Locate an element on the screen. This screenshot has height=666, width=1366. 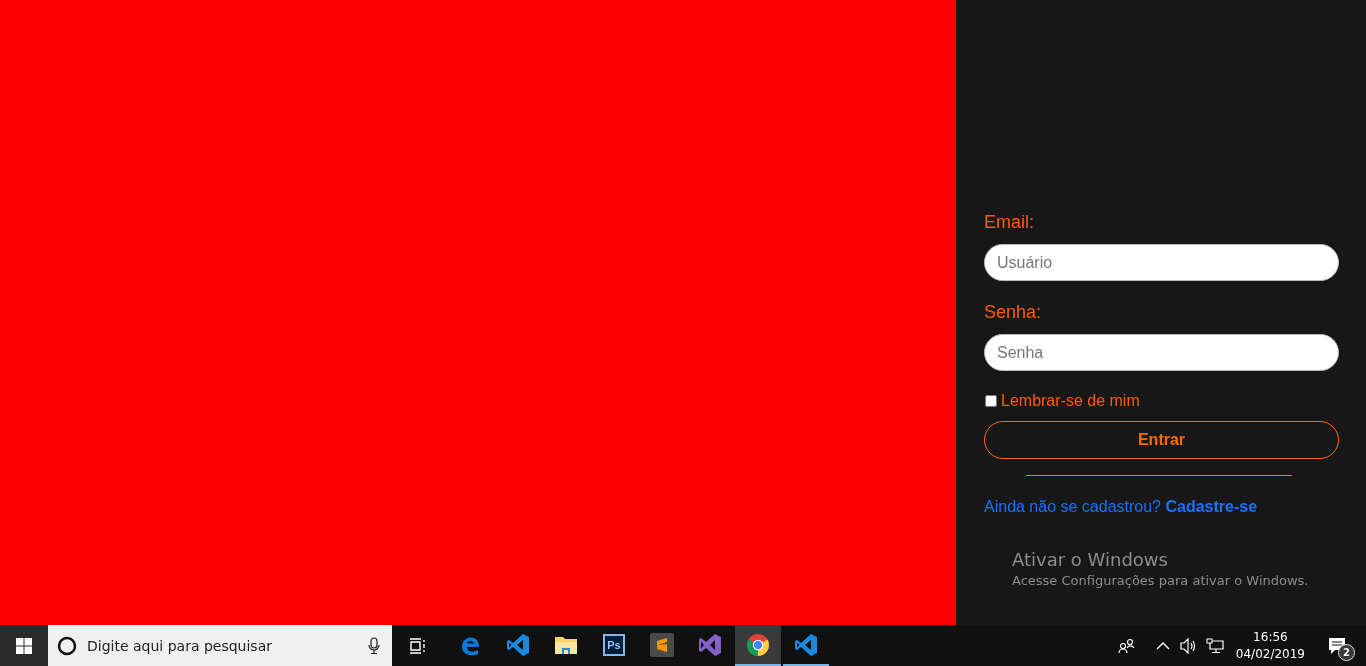
chrome-icon is located at coordinates (758, 644).